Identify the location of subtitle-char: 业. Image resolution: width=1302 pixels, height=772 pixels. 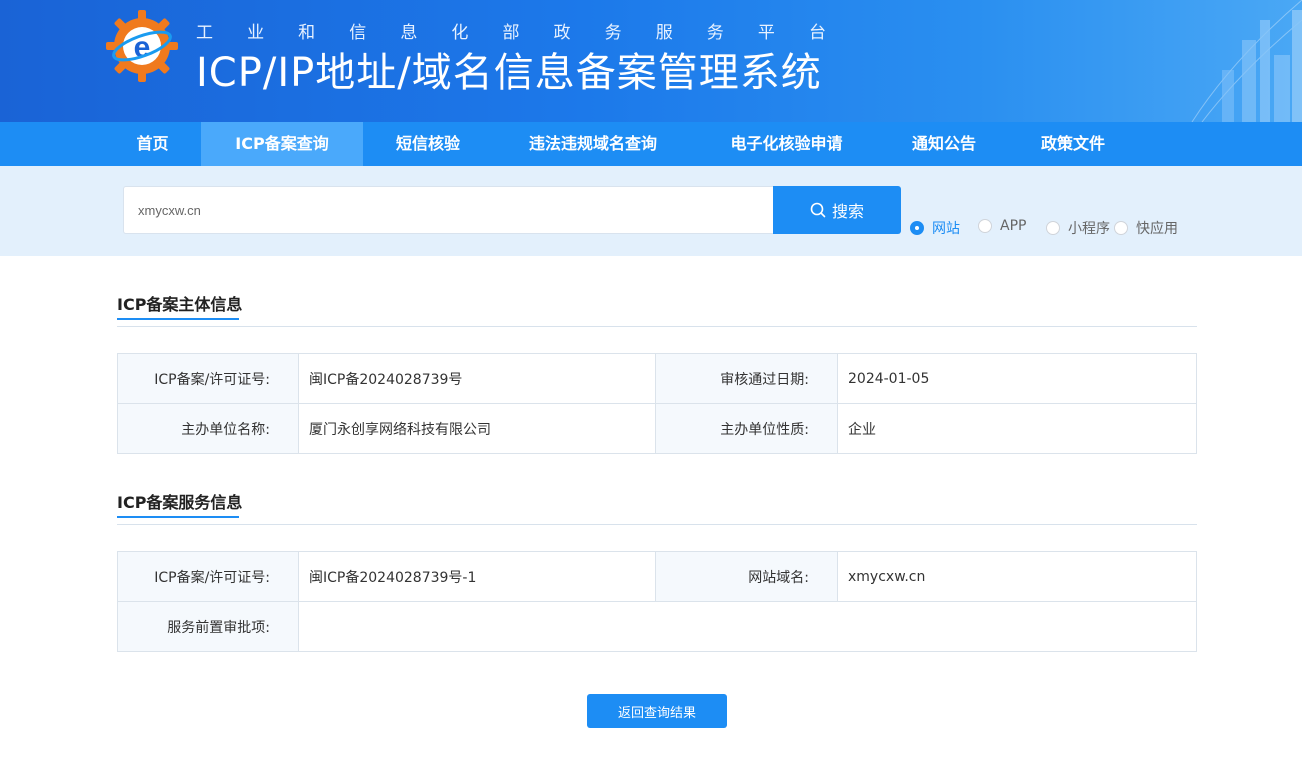
(256, 33).